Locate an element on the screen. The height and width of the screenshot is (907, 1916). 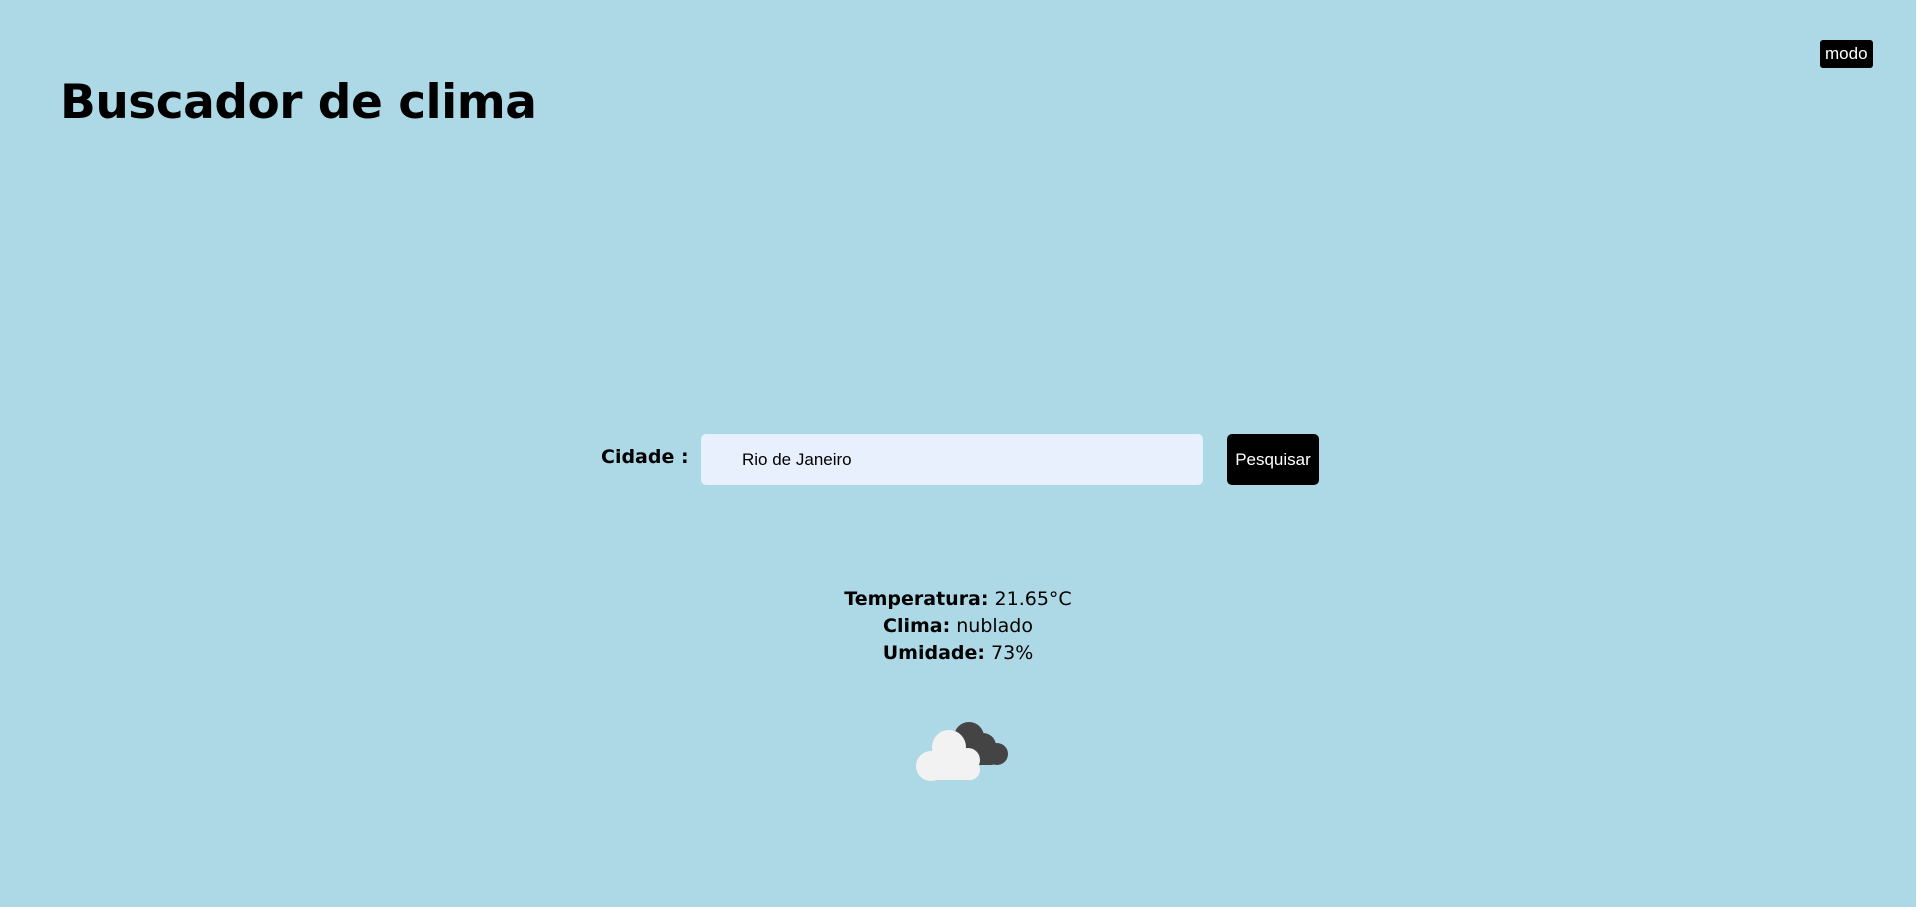
city-label: Cidade : is located at coordinates (645, 457).